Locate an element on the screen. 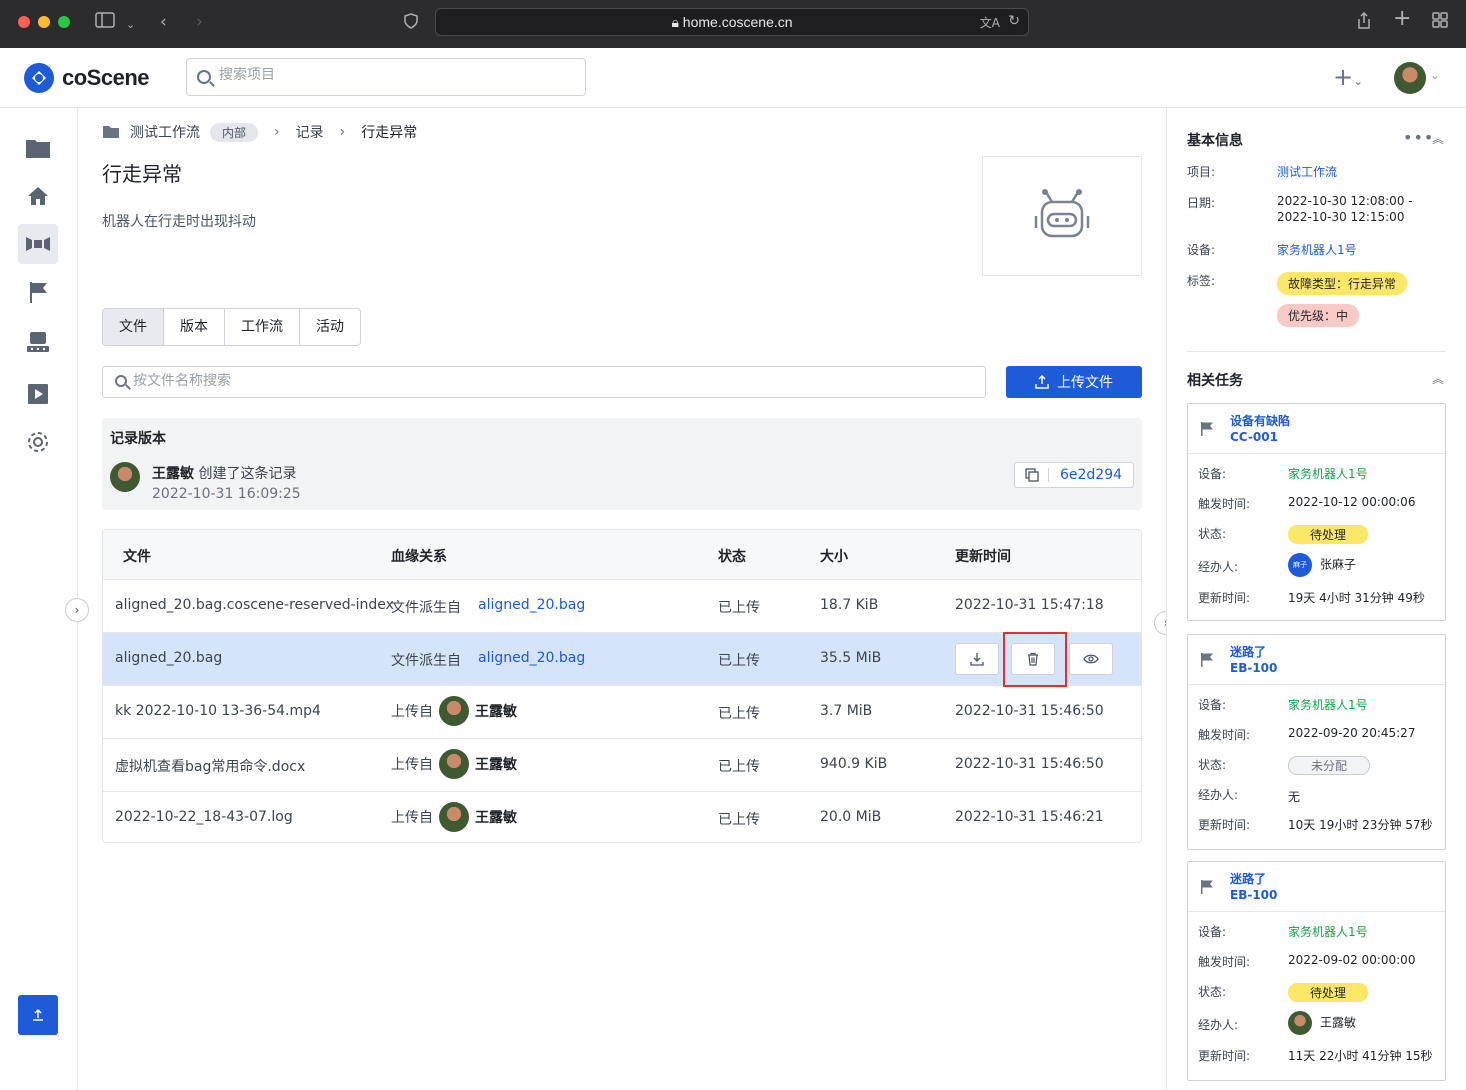 This screenshot has width=1466, height=1090. tag-fault-type: 故障类型：行走异常 is located at coordinates (1342, 283).